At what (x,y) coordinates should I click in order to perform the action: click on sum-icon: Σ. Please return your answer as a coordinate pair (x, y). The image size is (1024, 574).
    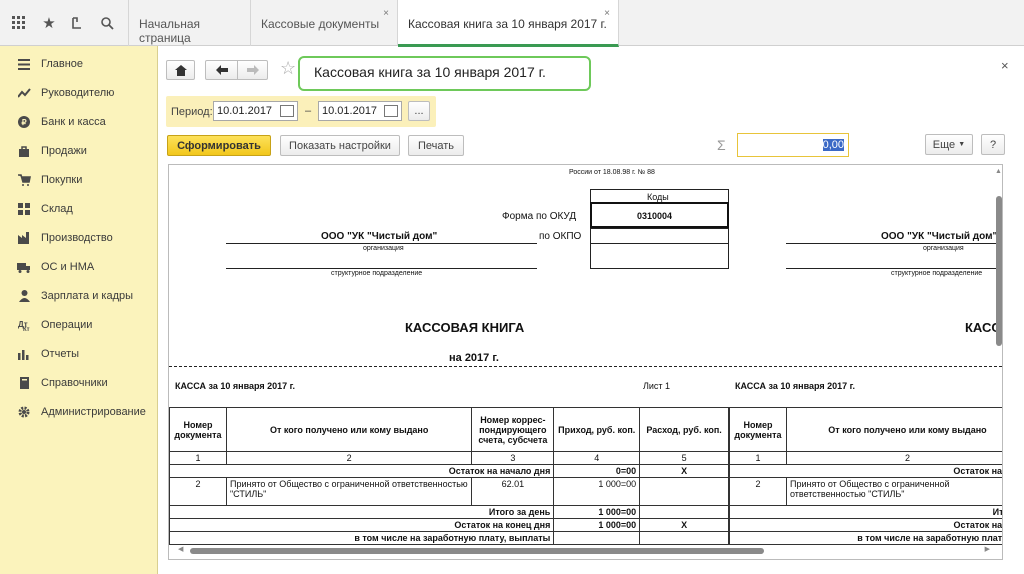
    Looking at the image, I should click on (721, 145).